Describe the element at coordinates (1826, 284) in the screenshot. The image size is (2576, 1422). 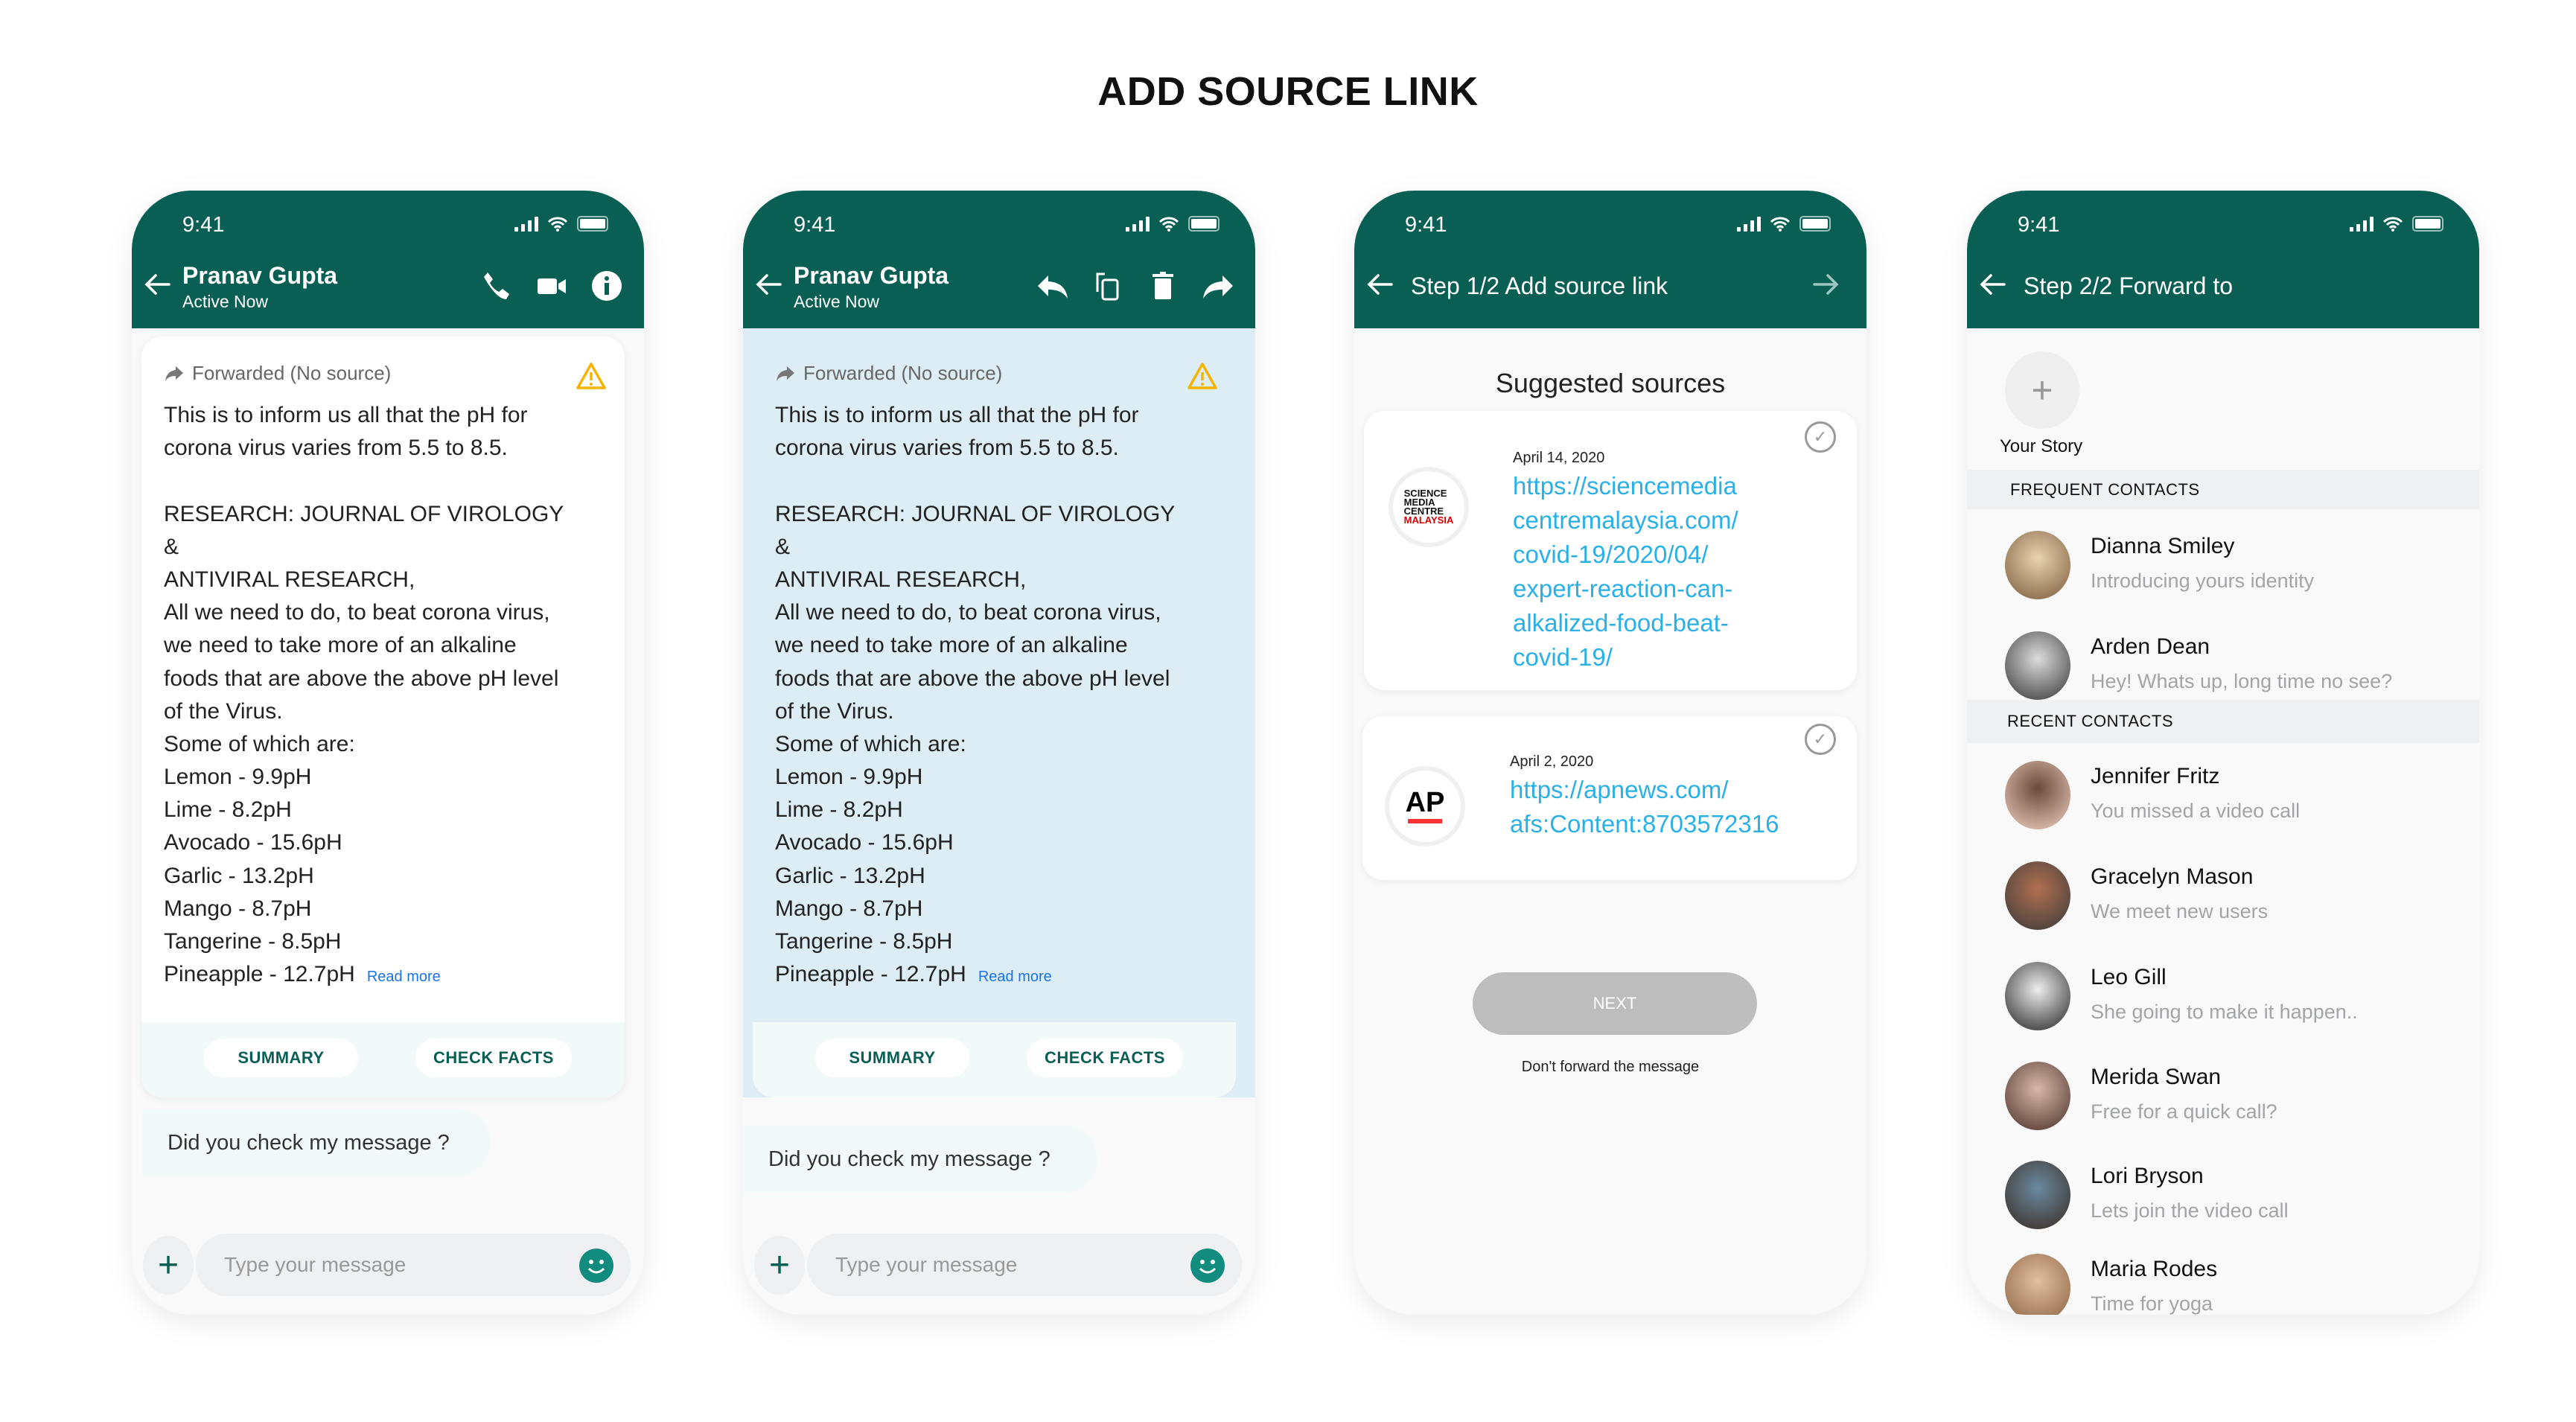
I see `next-arrow-icon` at that location.